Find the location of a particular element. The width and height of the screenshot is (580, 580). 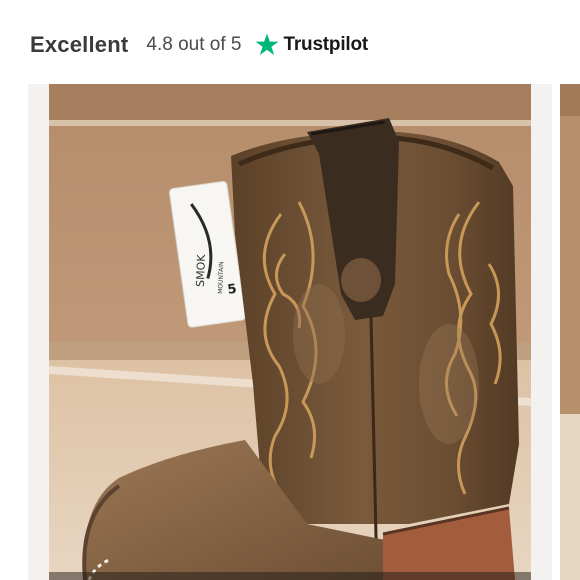

rating-label: Excellent is located at coordinates (79, 44).